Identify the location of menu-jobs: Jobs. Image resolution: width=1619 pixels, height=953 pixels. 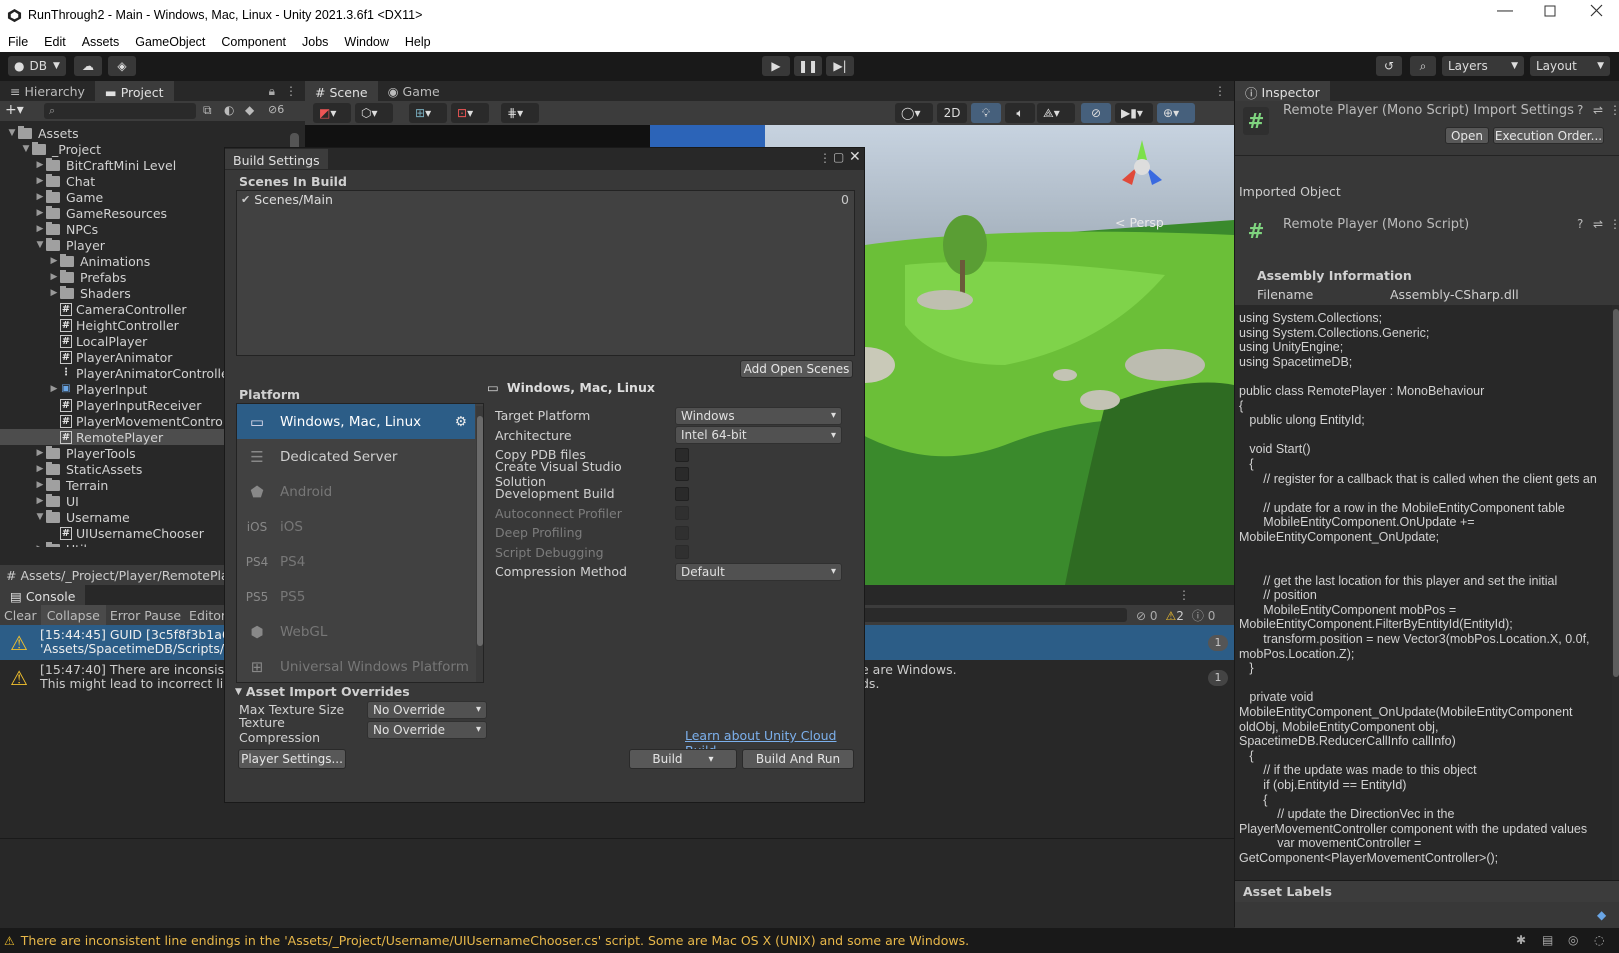
(315, 42).